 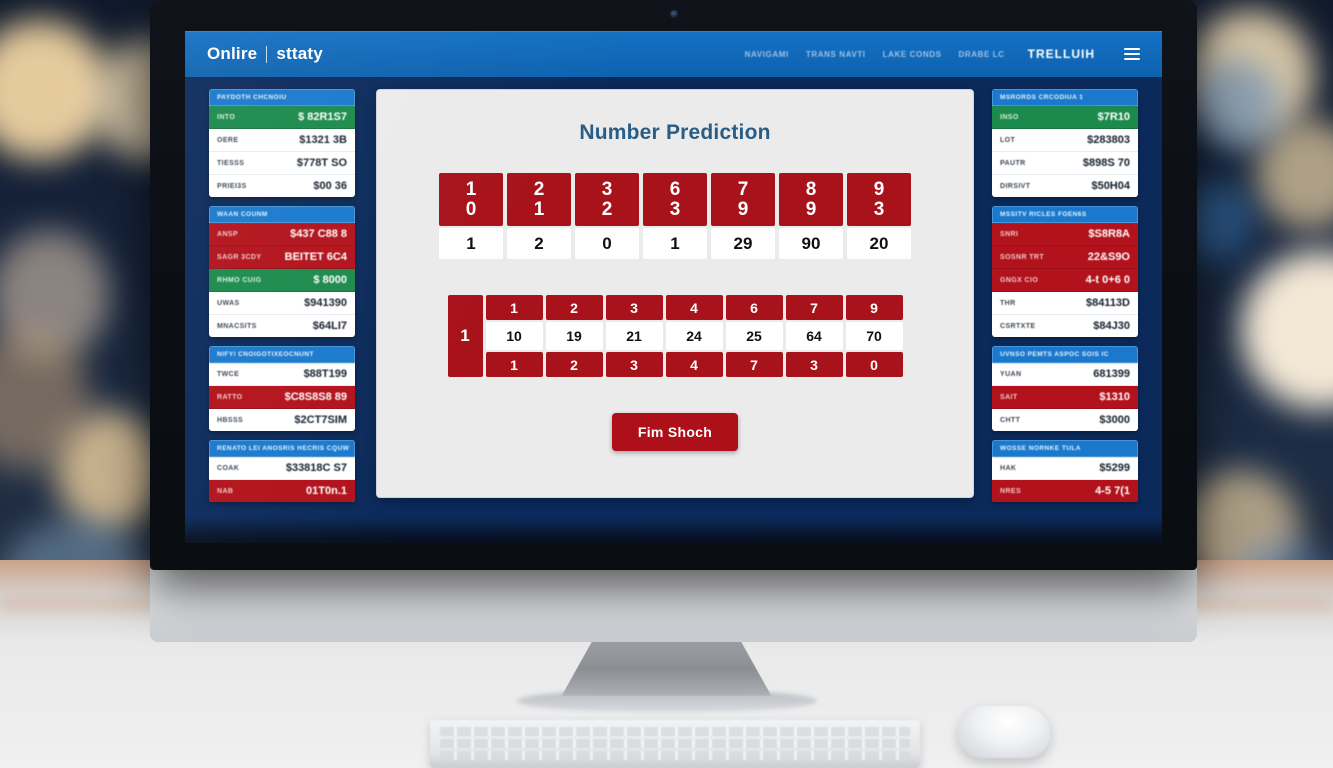 I want to click on number-column: 9 70 0, so click(x=874, y=336).